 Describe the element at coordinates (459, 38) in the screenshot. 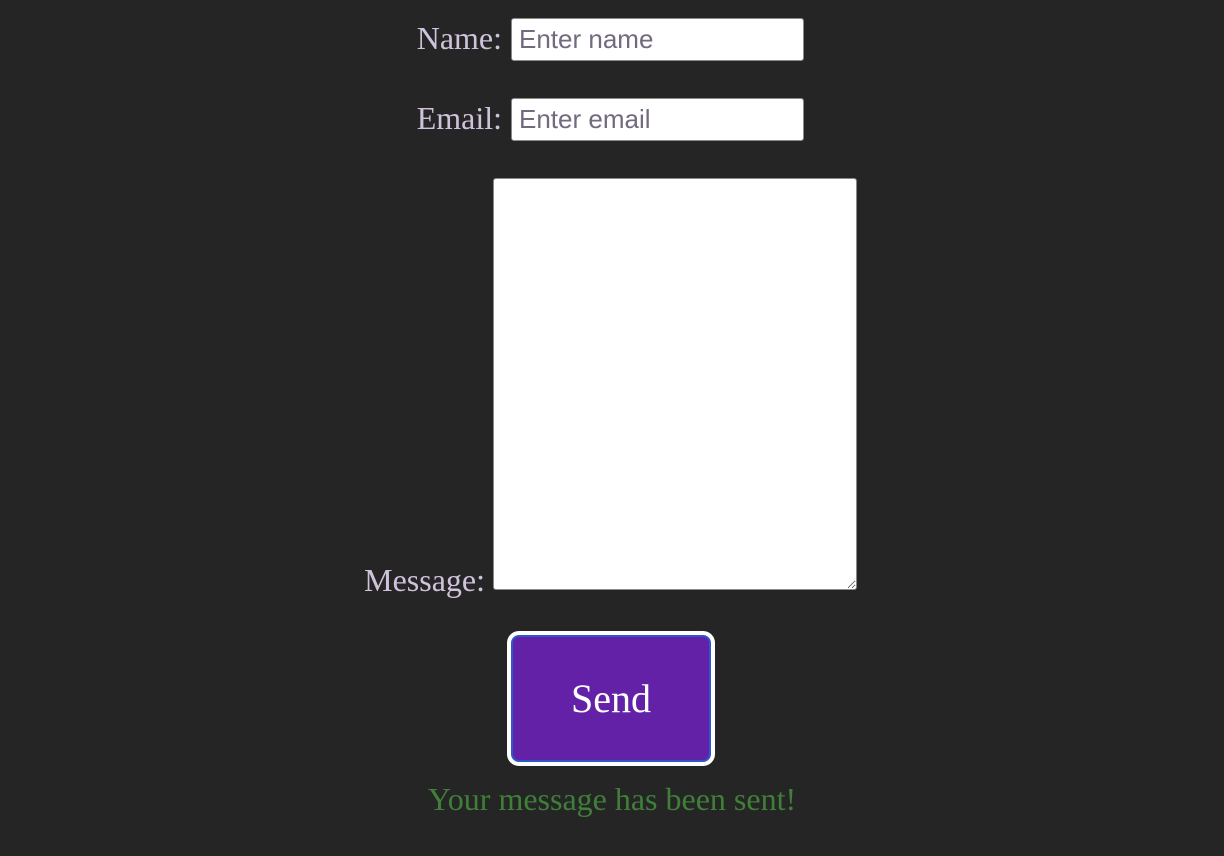

I see `name-label: Name:` at that location.